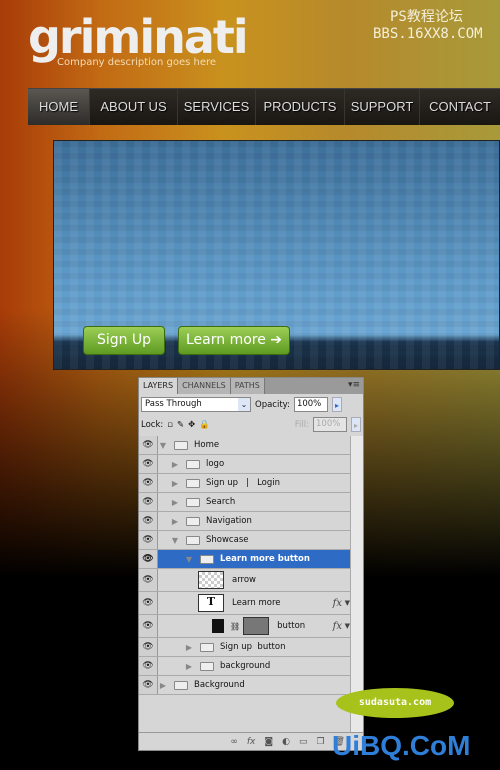 The height and width of the screenshot is (770, 500). Describe the element at coordinates (217, 107) in the screenshot. I see `nav-services: SERVICES` at that location.